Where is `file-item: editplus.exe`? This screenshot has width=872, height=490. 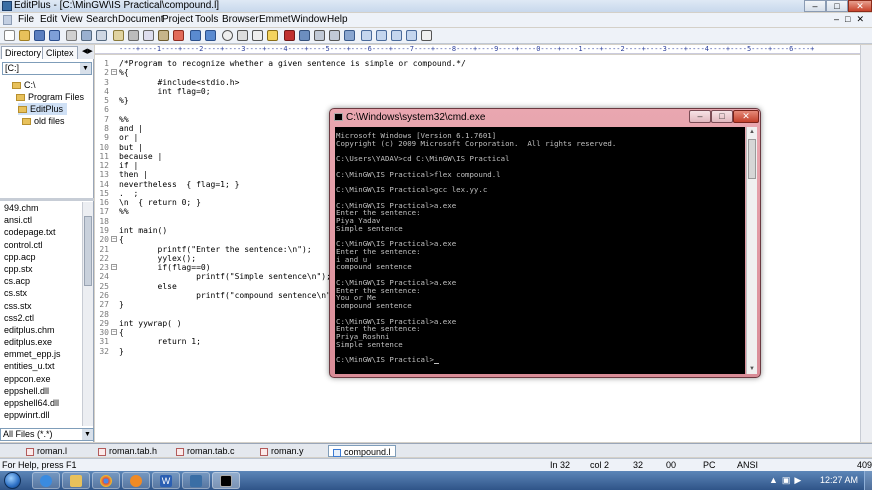
file-item: editplus.exe is located at coordinates (41, 342).